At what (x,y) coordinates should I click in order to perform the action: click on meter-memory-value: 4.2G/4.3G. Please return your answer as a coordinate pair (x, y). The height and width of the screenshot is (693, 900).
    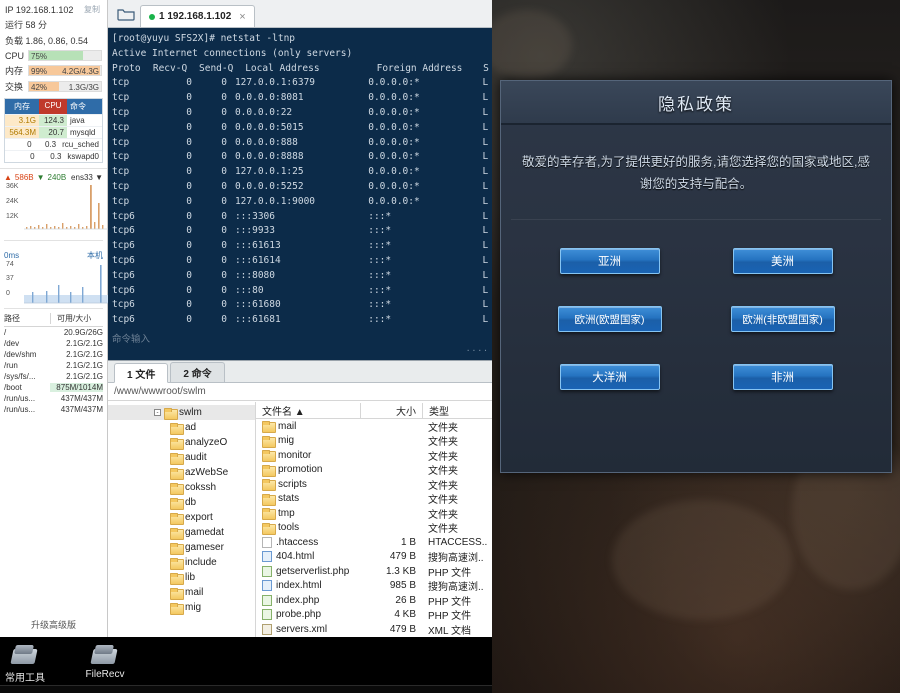
    Looking at the image, I should click on (80, 71).